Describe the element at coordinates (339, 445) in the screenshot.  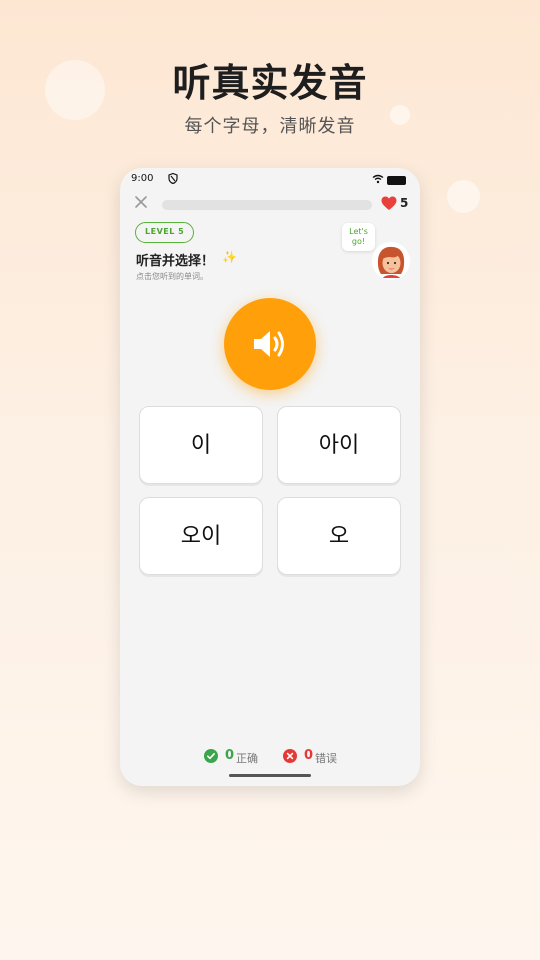
I see `answer-option: 아이` at that location.